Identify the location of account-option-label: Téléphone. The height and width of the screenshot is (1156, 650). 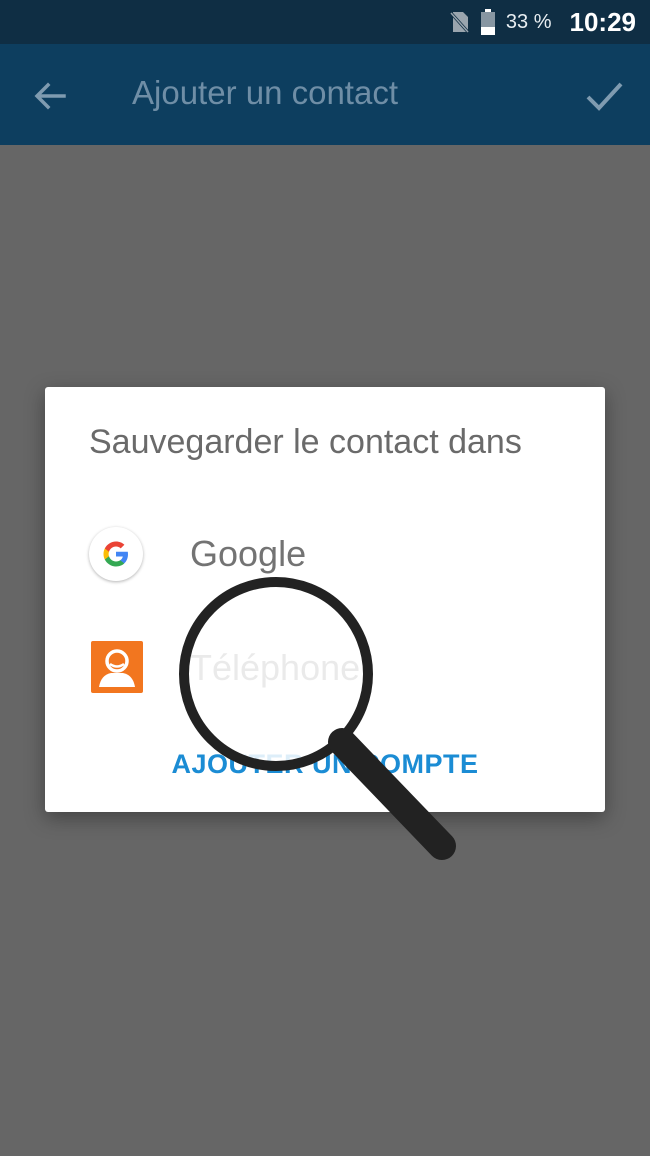
(275, 667).